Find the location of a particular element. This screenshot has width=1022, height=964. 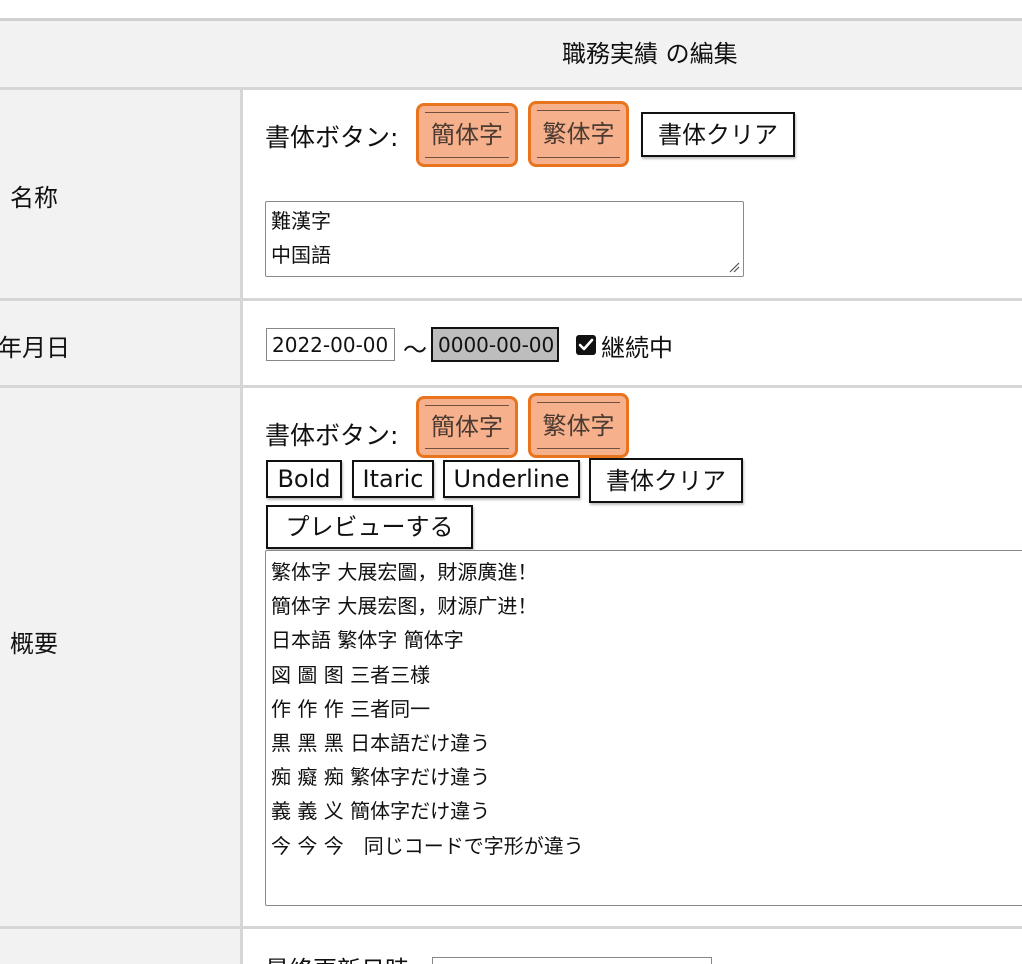

checkmark-icon is located at coordinates (586, 344).